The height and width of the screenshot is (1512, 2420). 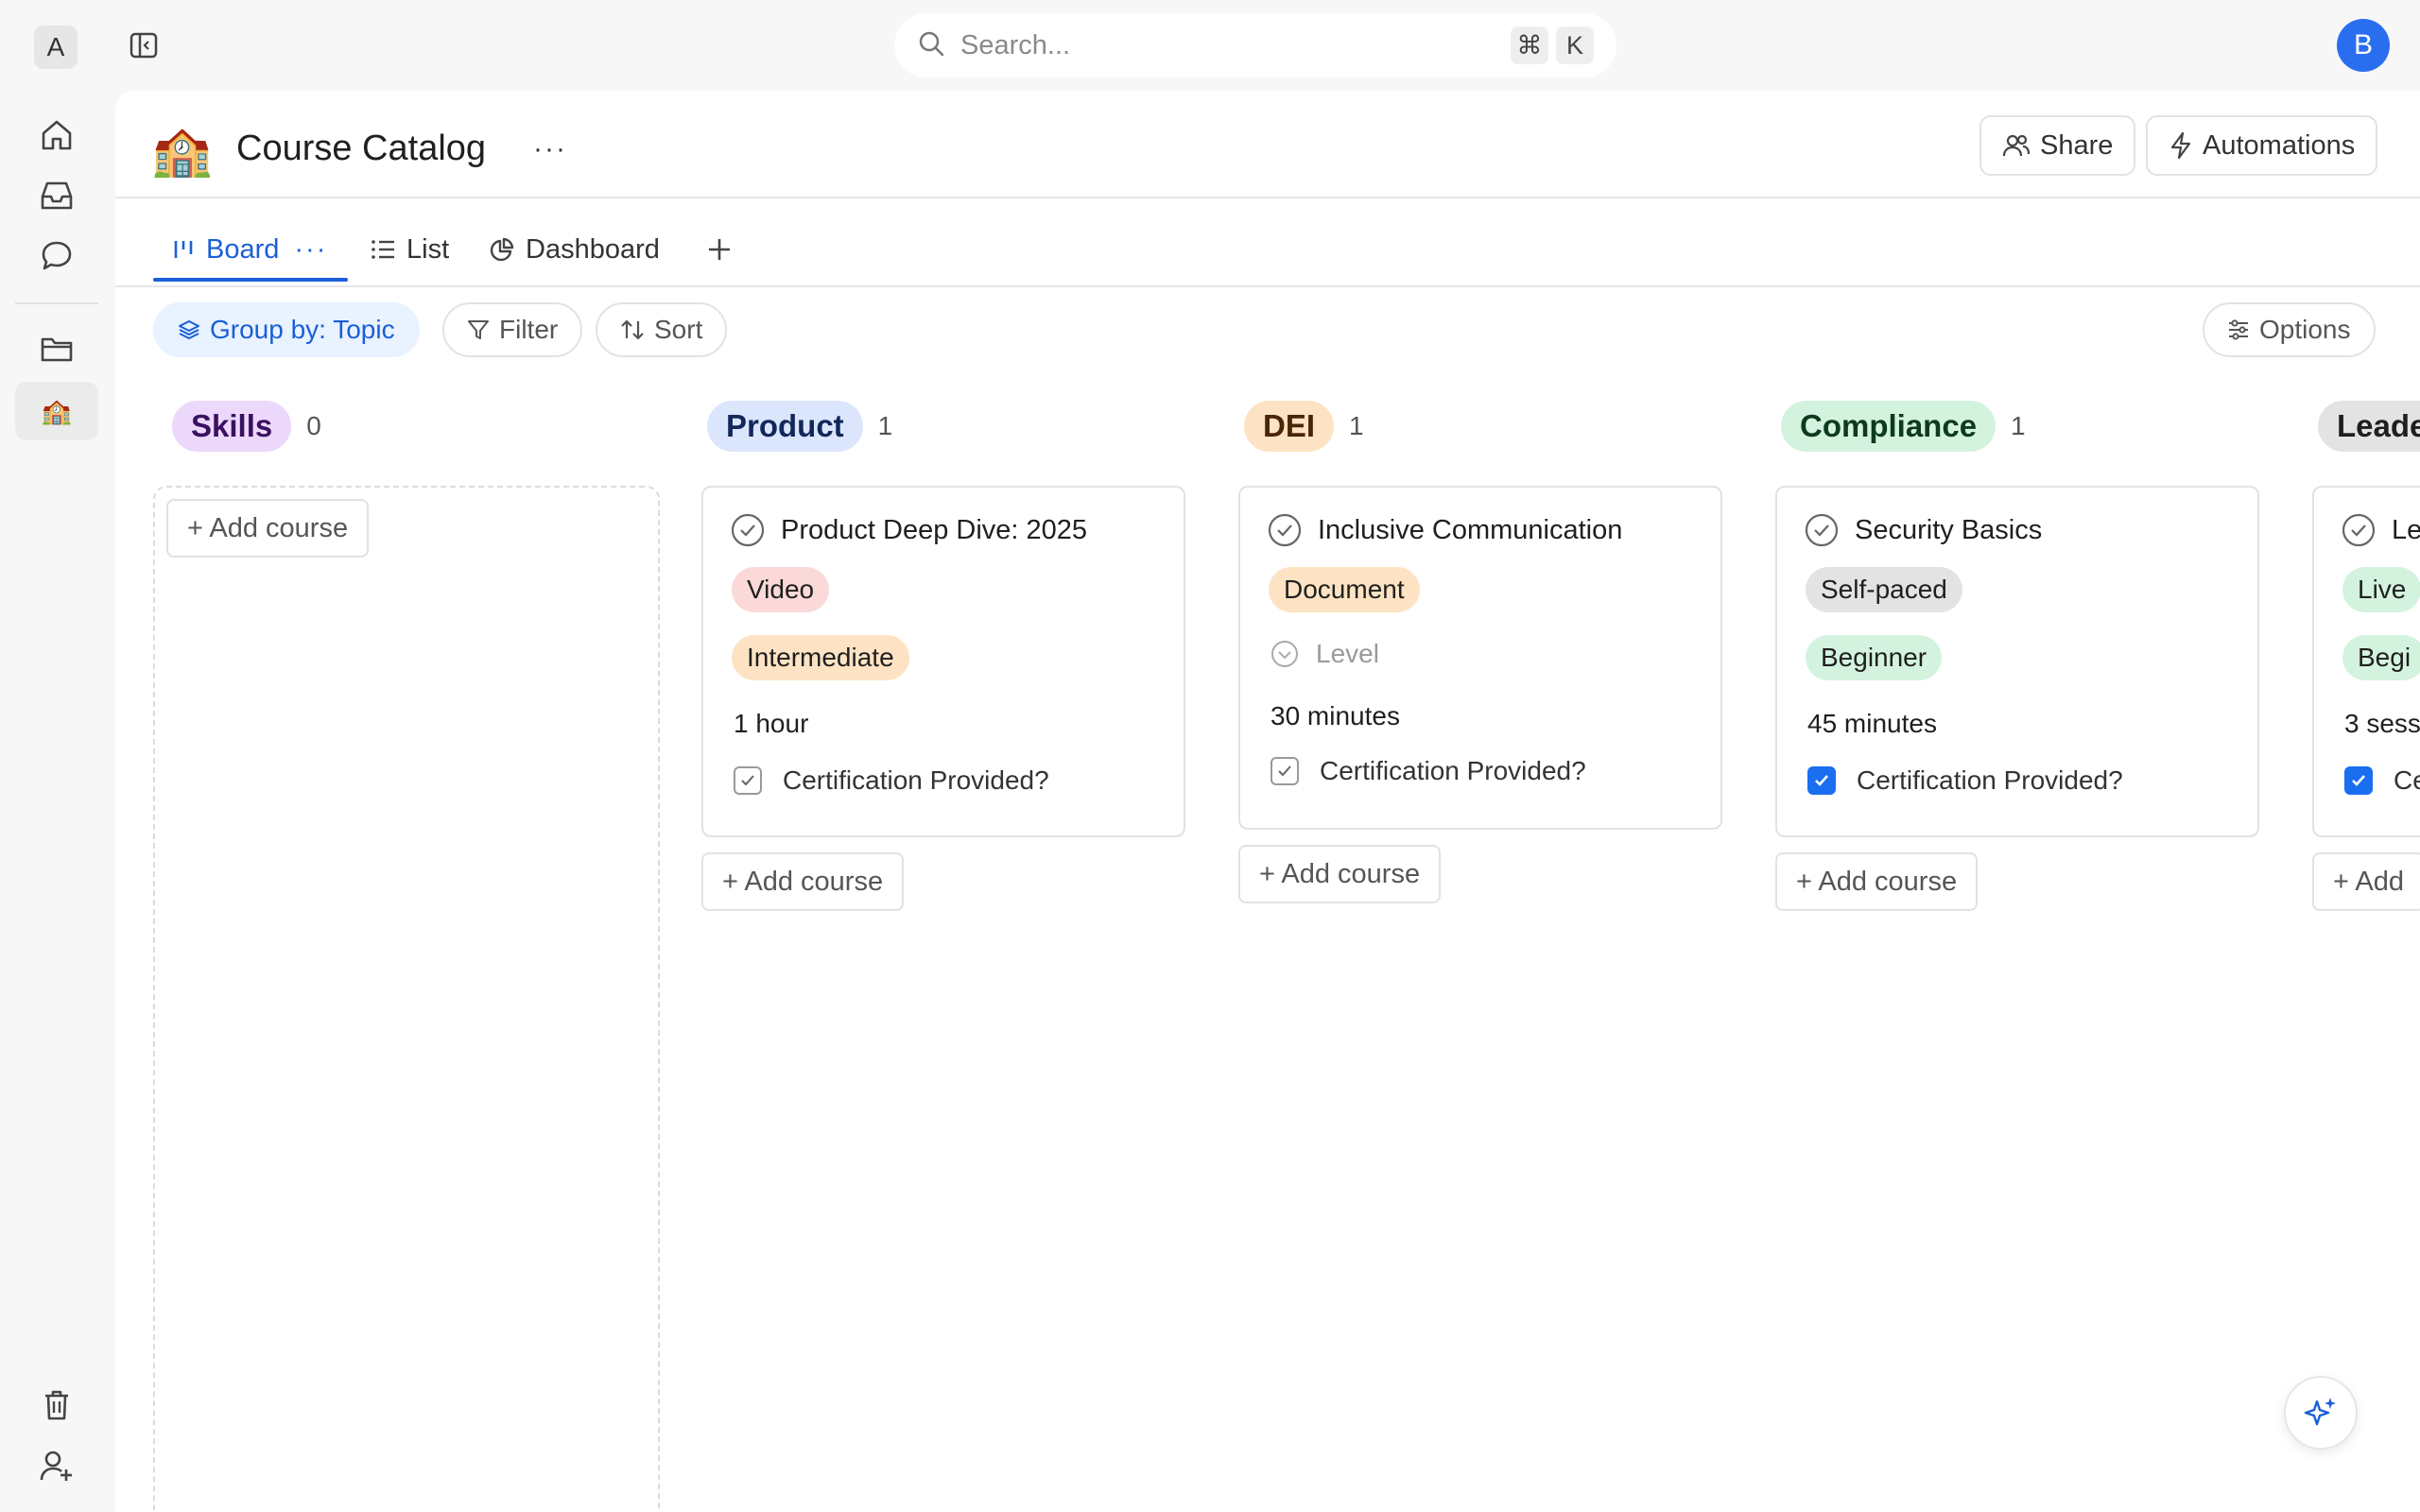 I want to click on empty-column-dropzone, so click(x=407, y=999).